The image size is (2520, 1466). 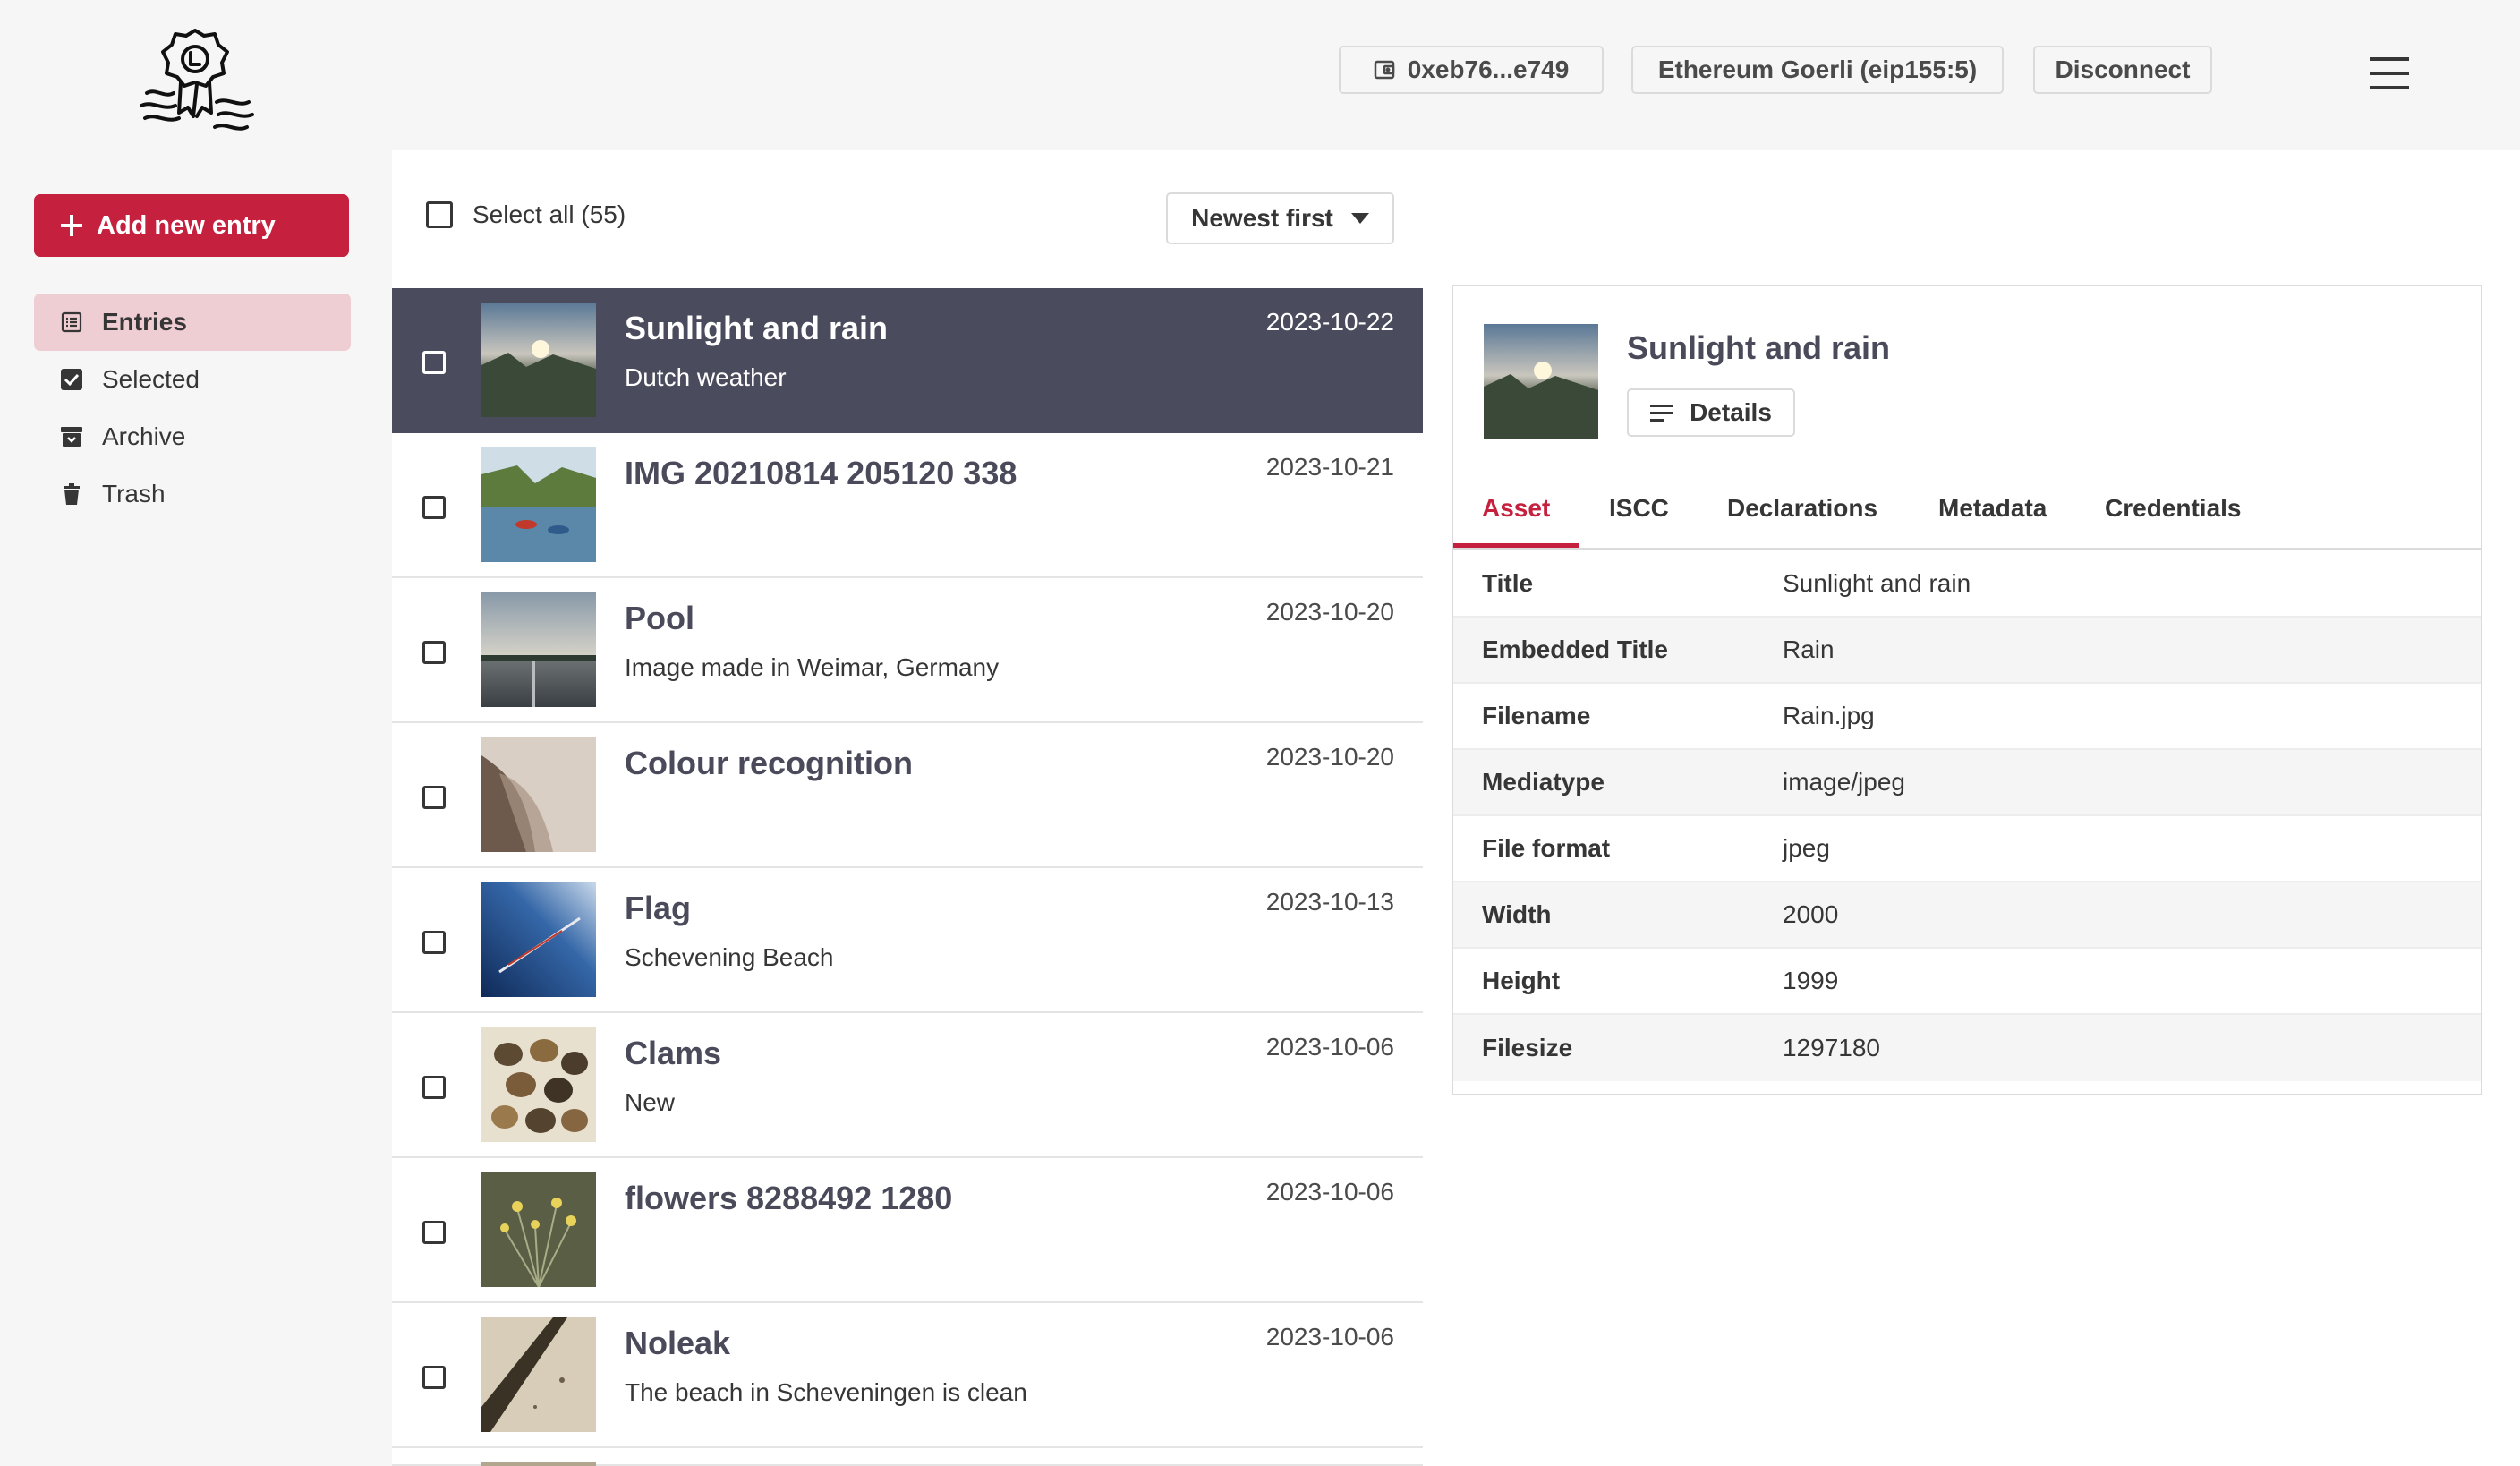 I want to click on entry-row: IMG 20210814 205120 338 2023-10-21, so click(x=907, y=506).